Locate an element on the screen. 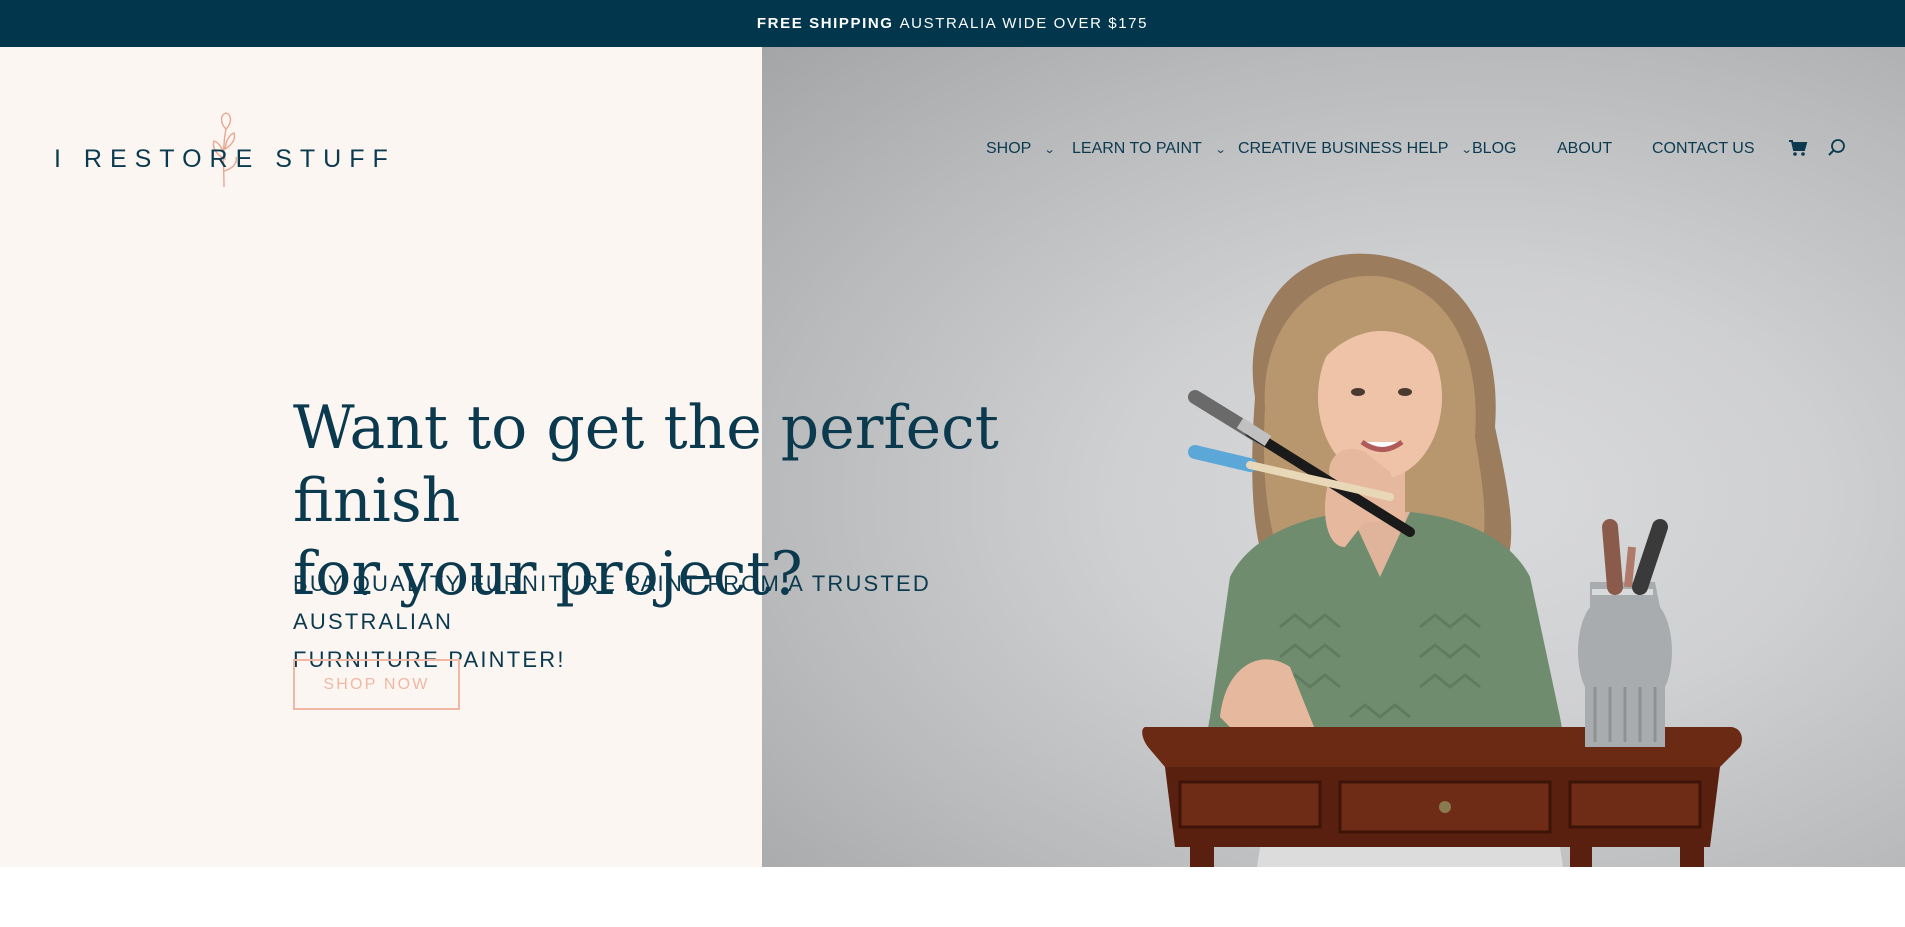 The image size is (1905, 927). search-icon is located at coordinates (1838, 149).